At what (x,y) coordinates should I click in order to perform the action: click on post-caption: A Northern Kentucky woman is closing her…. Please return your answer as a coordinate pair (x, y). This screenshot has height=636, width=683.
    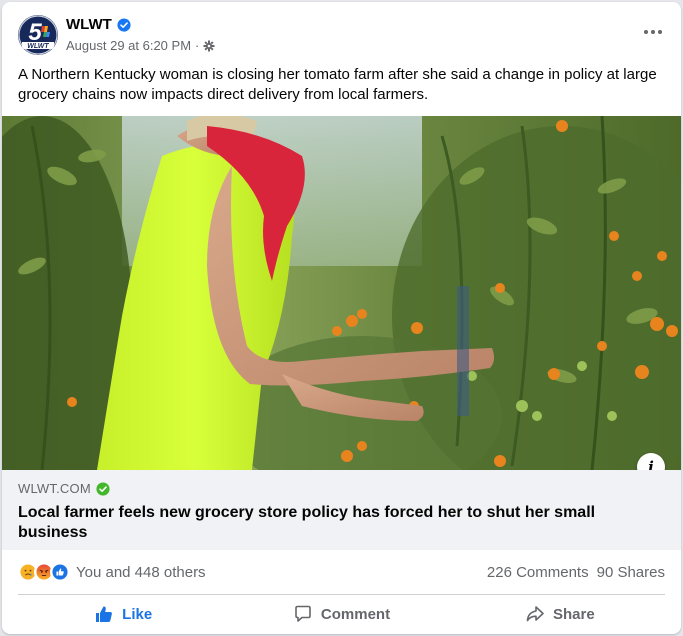
    Looking at the image, I should click on (337, 84).